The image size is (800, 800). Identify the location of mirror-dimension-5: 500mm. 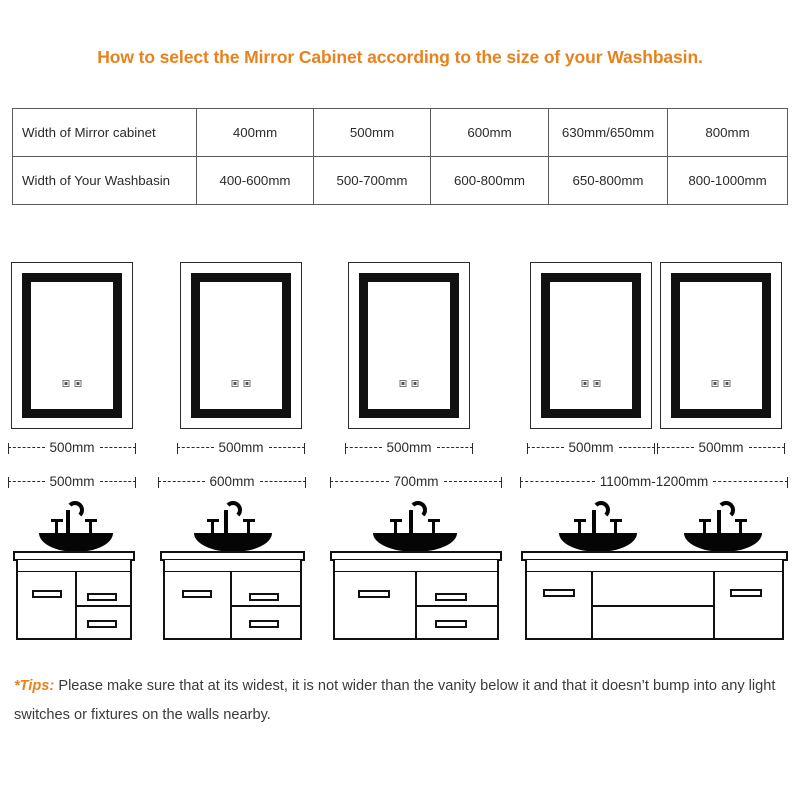
(721, 448).